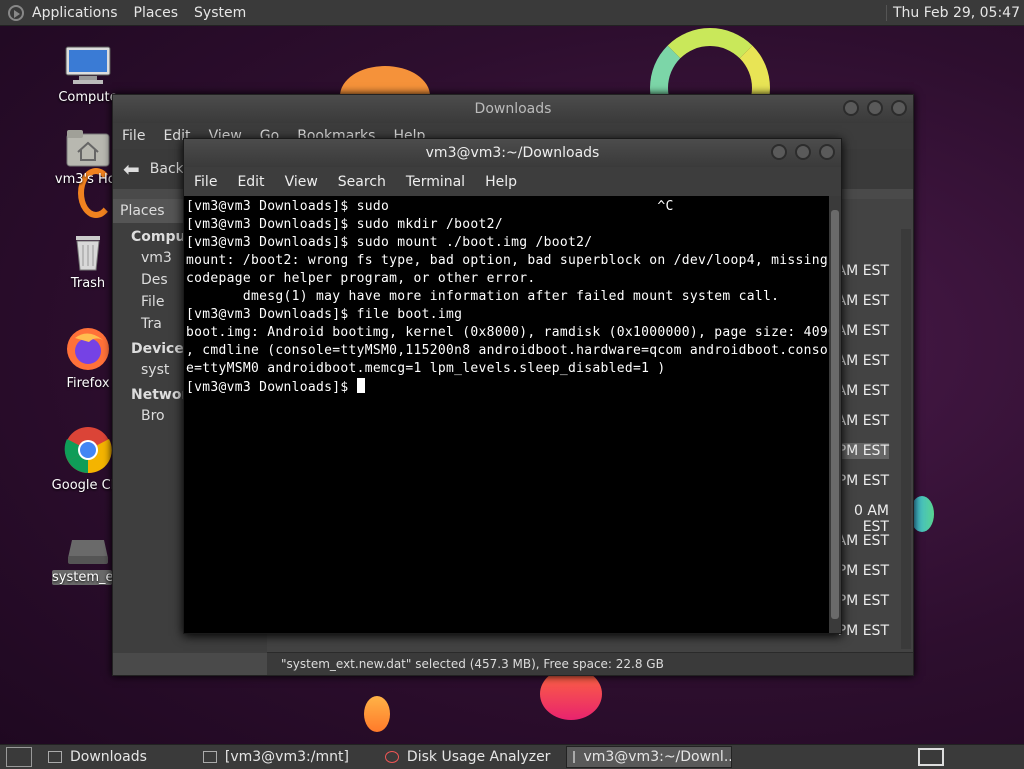  Describe the element at coordinates (377, 714) in the screenshot. I see `wallpaper-shape` at that location.